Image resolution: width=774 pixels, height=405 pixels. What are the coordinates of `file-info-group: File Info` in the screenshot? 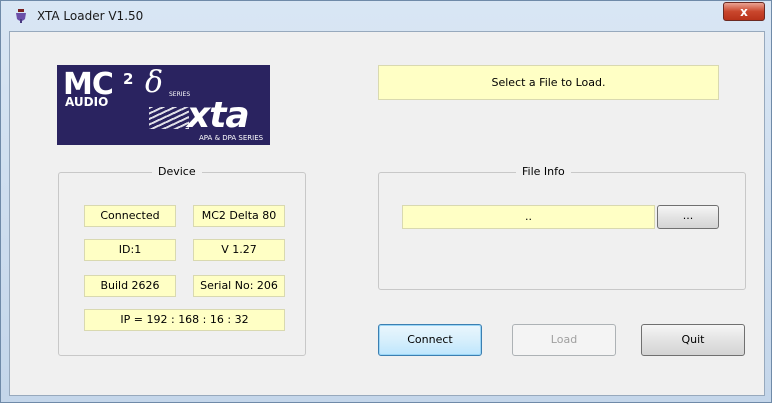 It's located at (562, 227).